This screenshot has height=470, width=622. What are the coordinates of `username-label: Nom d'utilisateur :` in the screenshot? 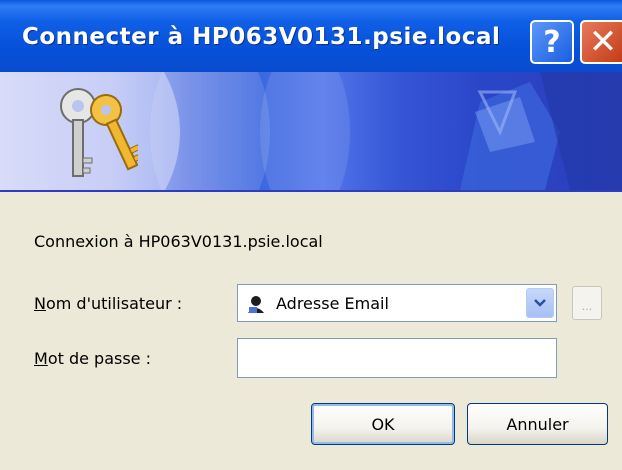 It's located at (108, 303).